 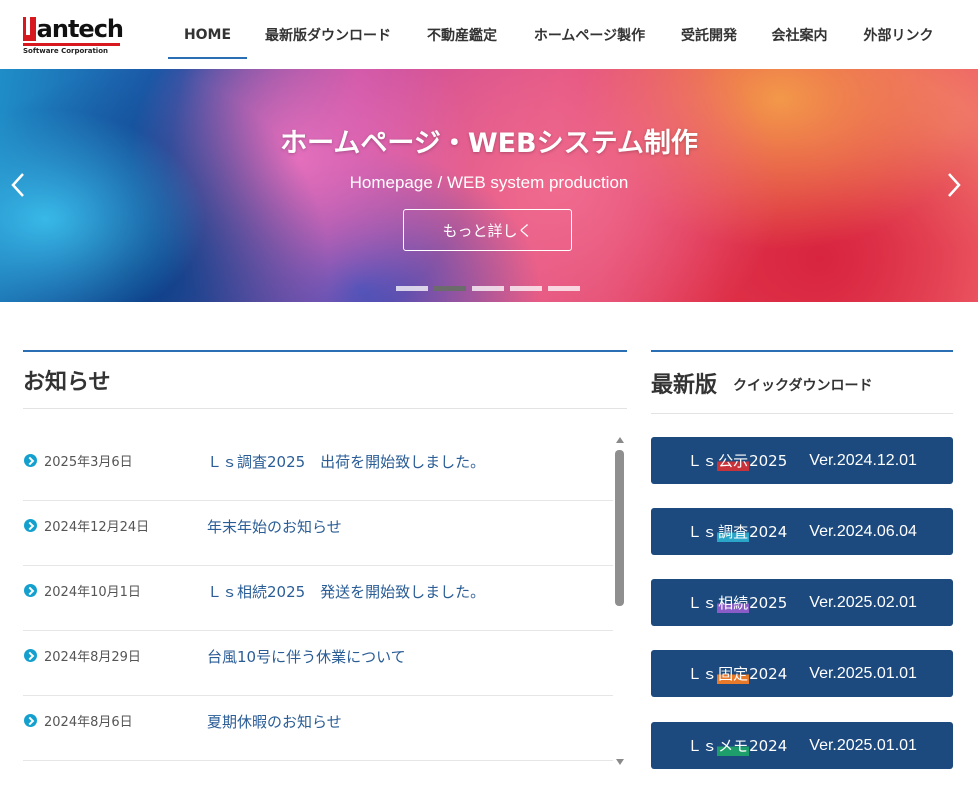 What do you see at coordinates (863, 531) in the screenshot?
I see `download-version: Ver.2024.06.04` at bounding box center [863, 531].